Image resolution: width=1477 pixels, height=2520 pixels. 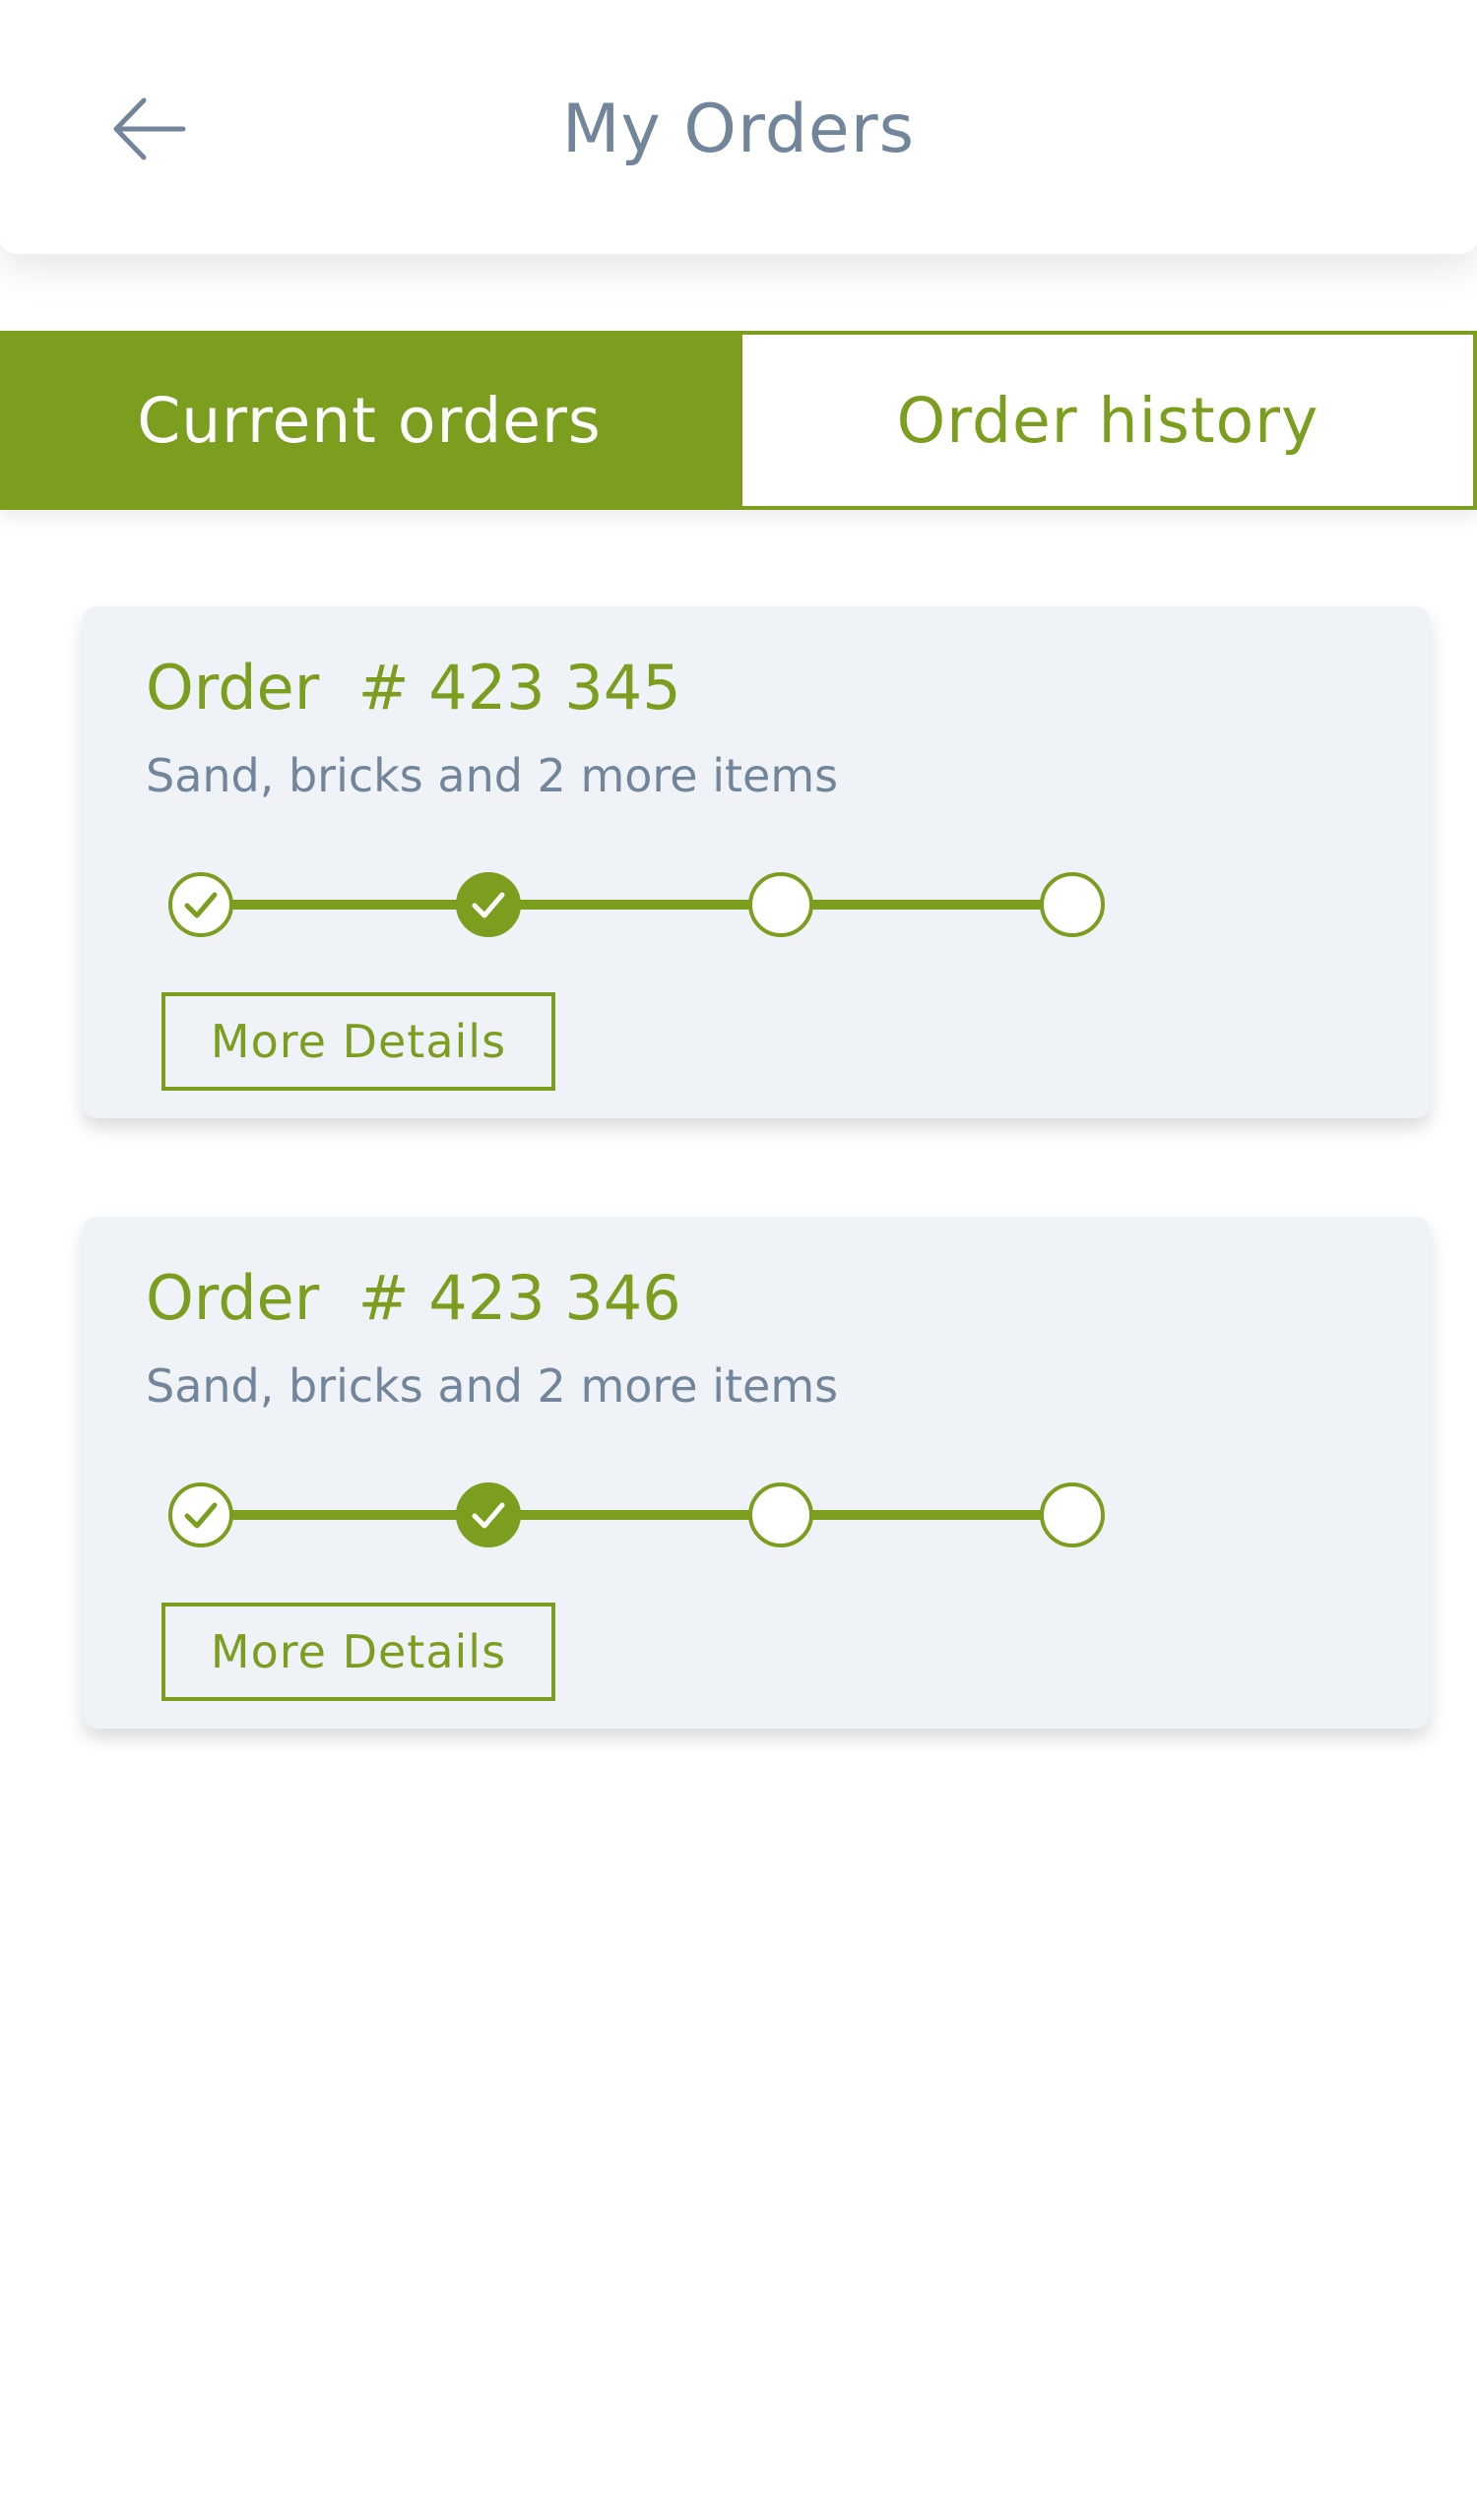 What do you see at coordinates (369, 420) in the screenshot?
I see `tab-current-orders: Current orders` at bounding box center [369, 420].